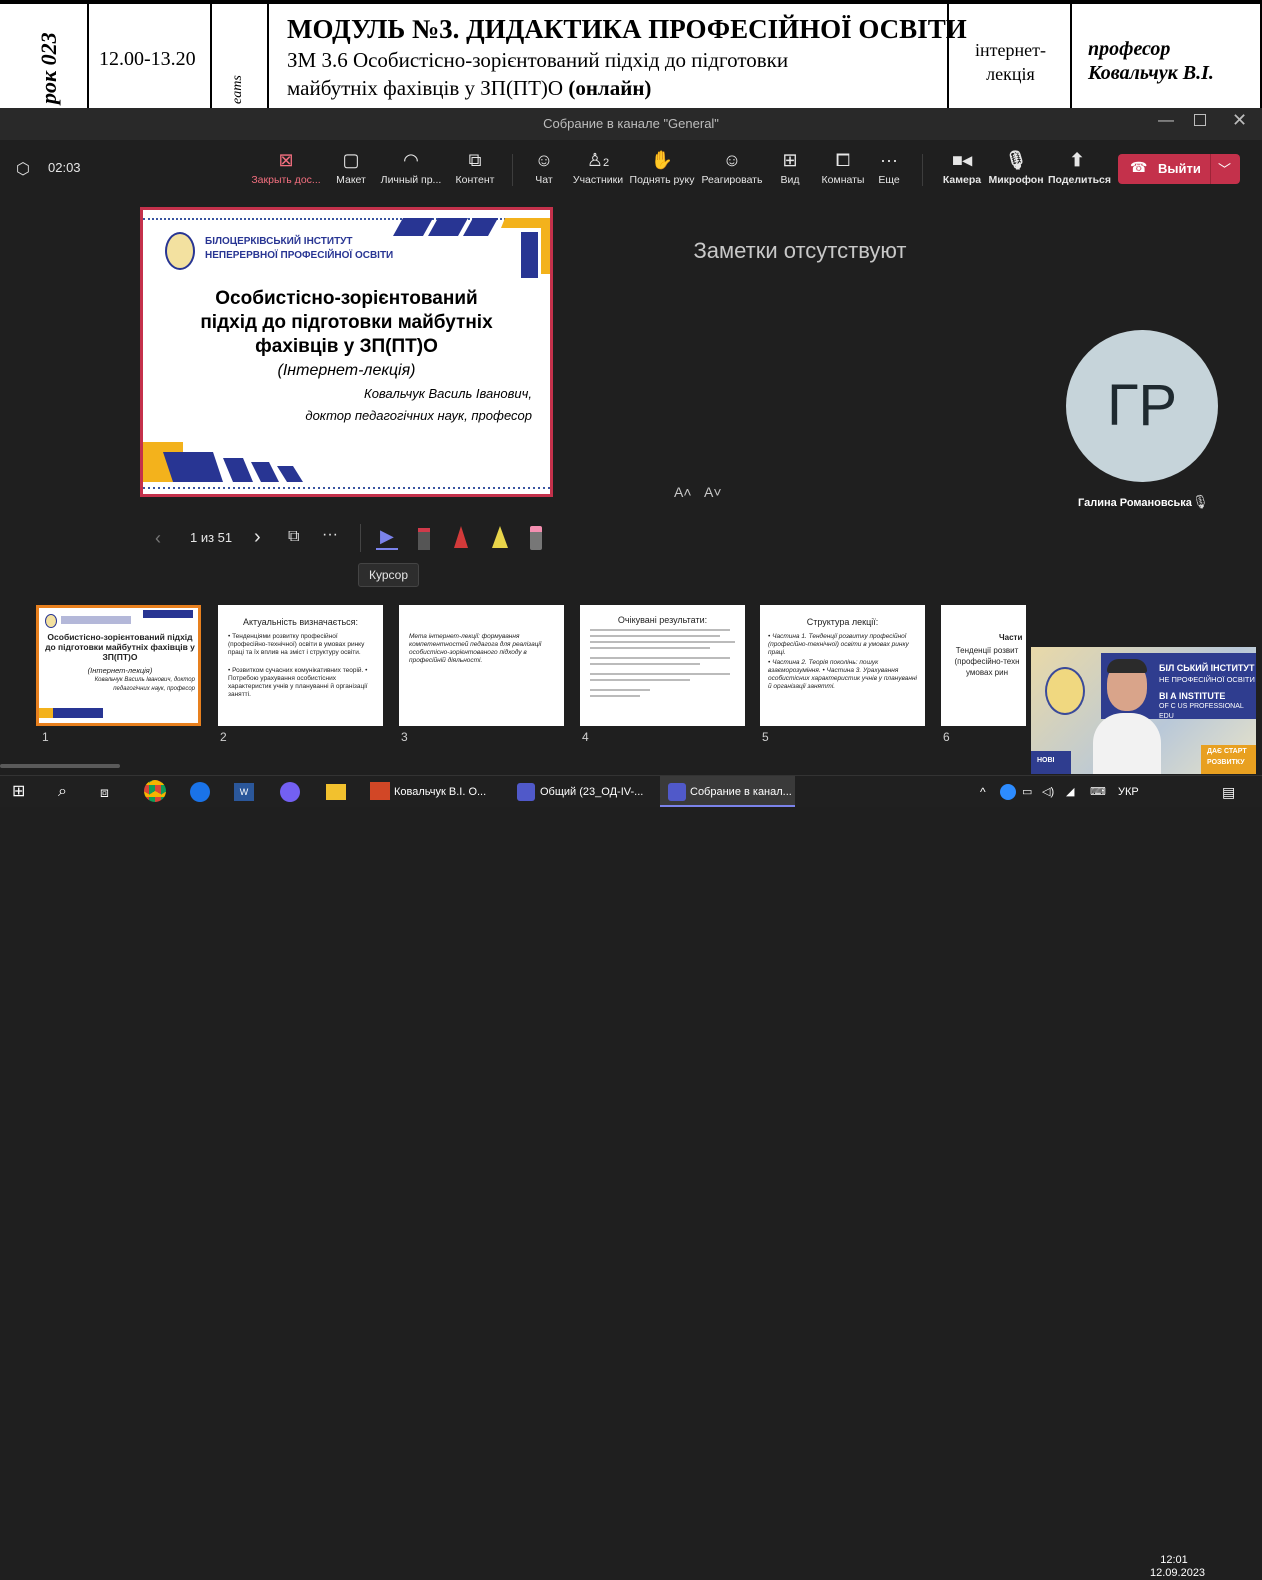 The image size is (1262, 1580). I want to click on slide-degree: доктор педагогічних наук, професор, so click(418, 415).